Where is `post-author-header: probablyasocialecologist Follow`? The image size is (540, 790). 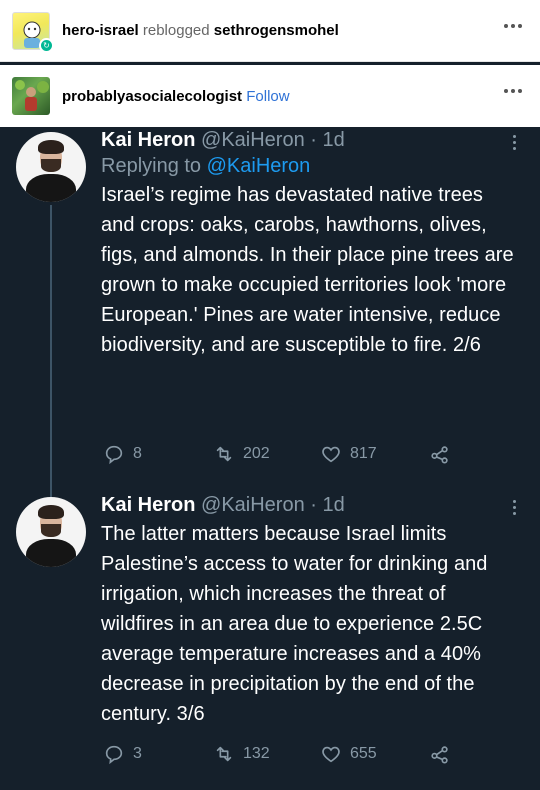
post-author-header: probablyasocialecologist Follow is located at coordinates (270, 96).